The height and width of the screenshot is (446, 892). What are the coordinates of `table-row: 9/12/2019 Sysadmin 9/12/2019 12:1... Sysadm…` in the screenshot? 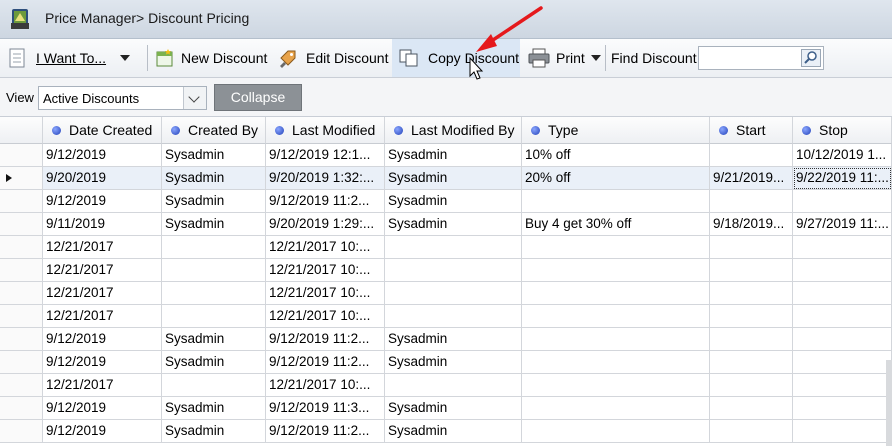 It's located at (446, 155).